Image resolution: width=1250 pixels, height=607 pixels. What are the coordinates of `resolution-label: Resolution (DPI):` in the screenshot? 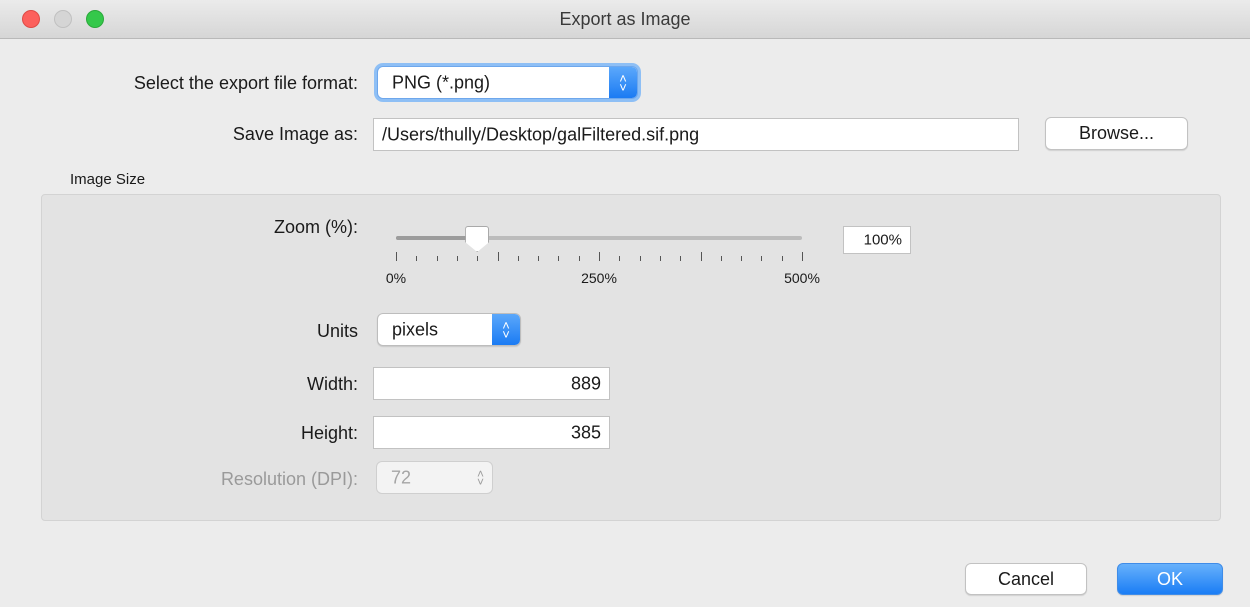 It's located at (289, 479).